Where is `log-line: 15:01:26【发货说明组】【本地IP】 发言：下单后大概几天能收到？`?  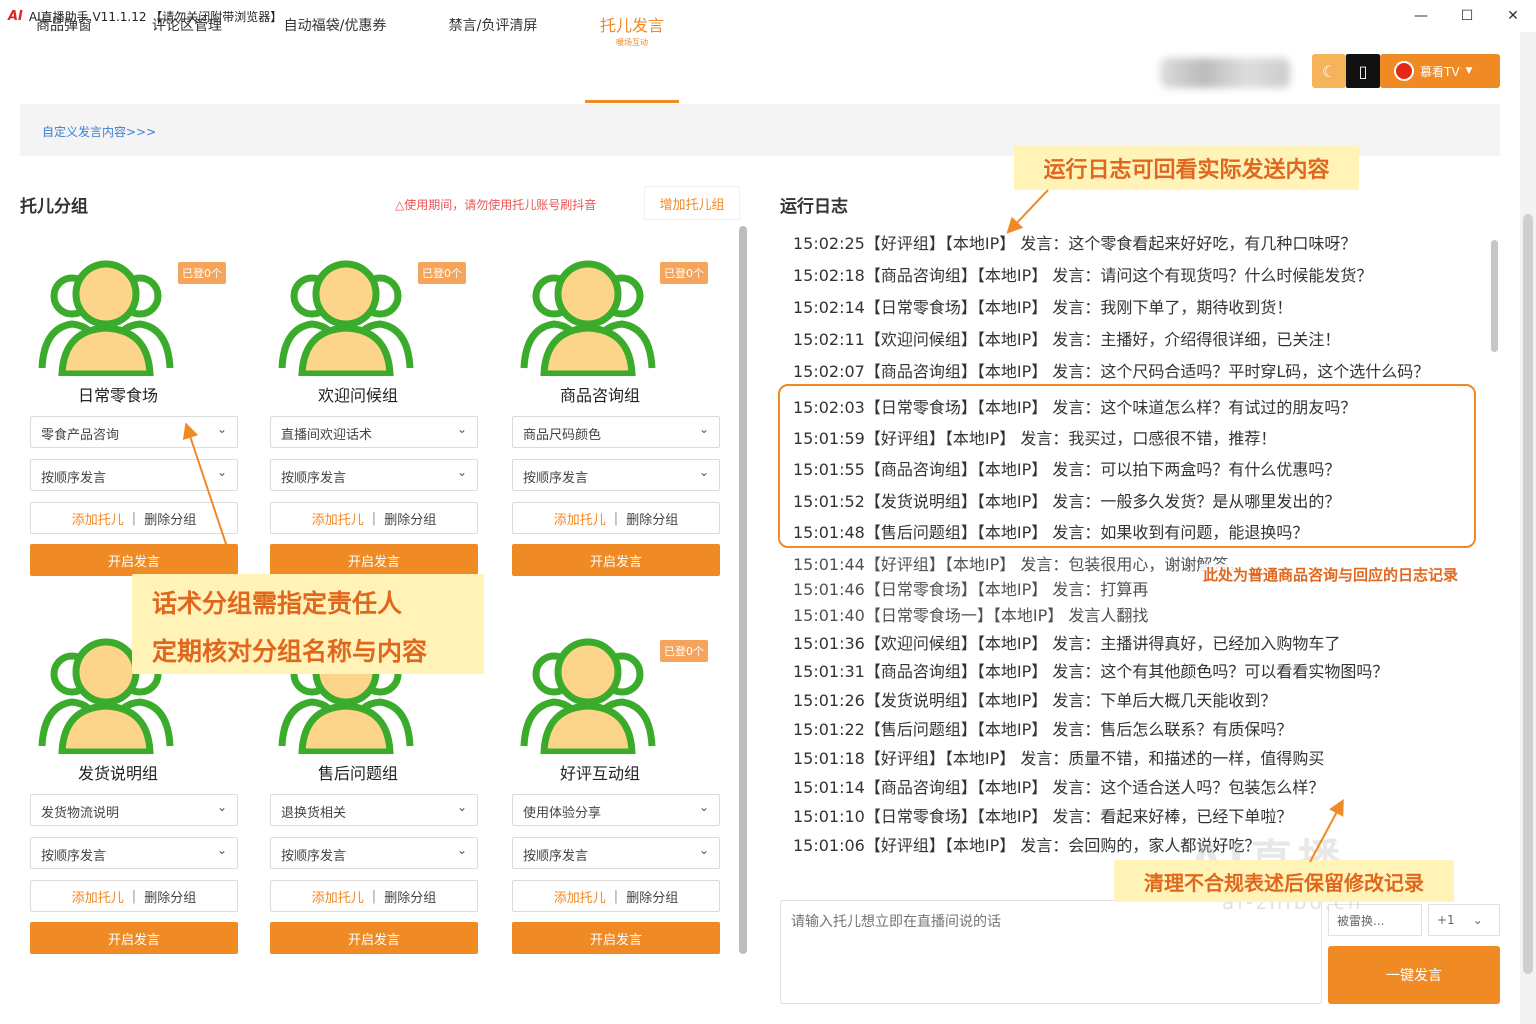 log-line: 15:01:26【发货说明组】【本地IP】 发言：下单后大概几天能收到？ is located at coordinates (1035, 700).